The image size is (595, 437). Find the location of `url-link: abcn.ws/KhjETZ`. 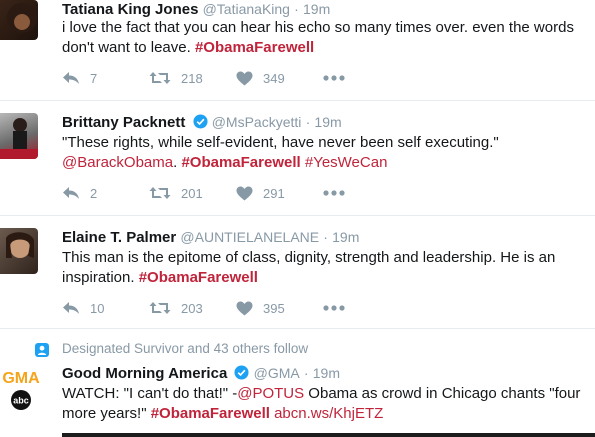

url-link: abcn.ws/KhjETZ is located at coordinates (328, 413).